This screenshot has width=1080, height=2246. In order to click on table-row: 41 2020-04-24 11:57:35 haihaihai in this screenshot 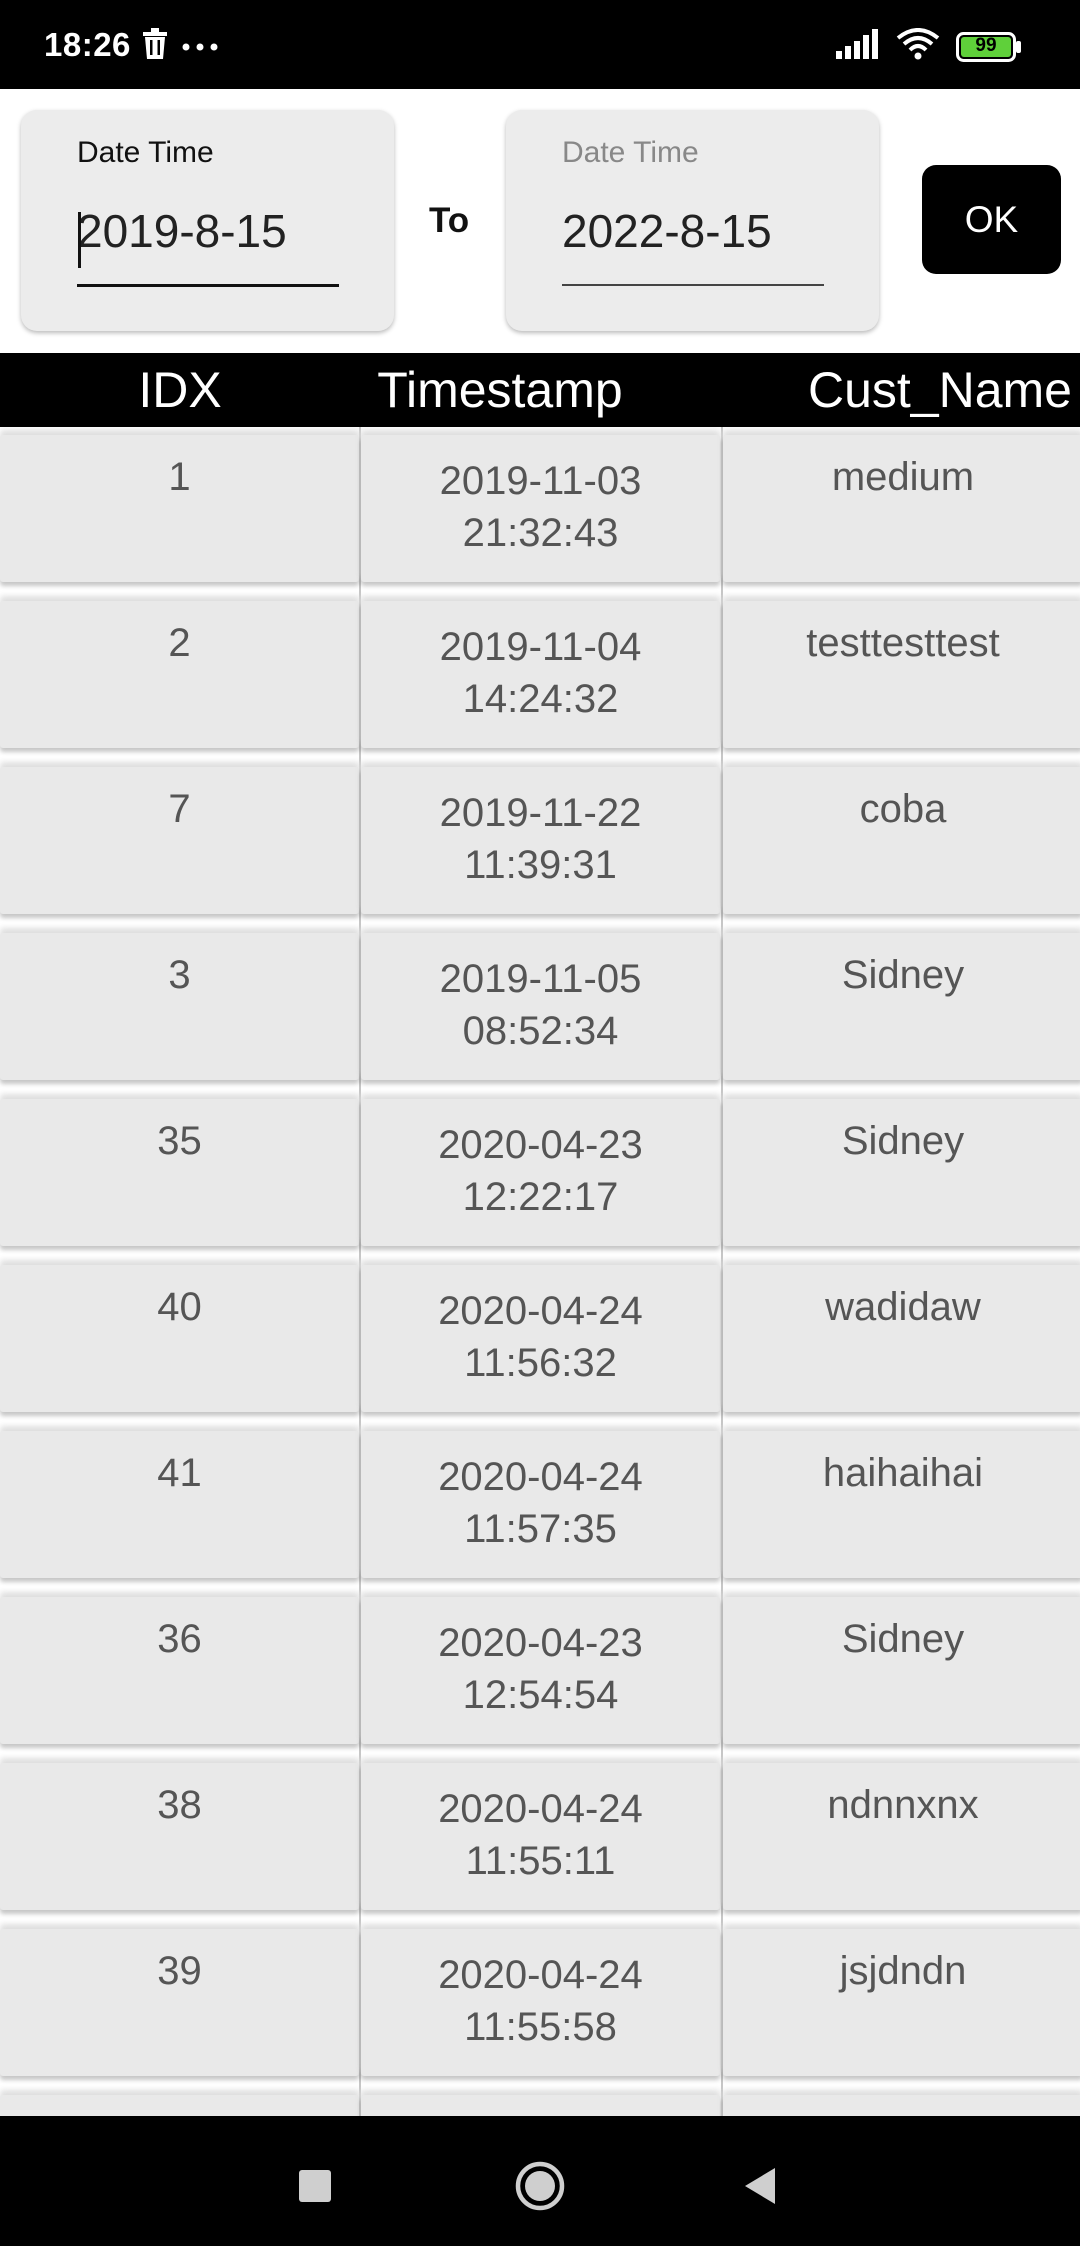, I will do `click(540, 1506)`.